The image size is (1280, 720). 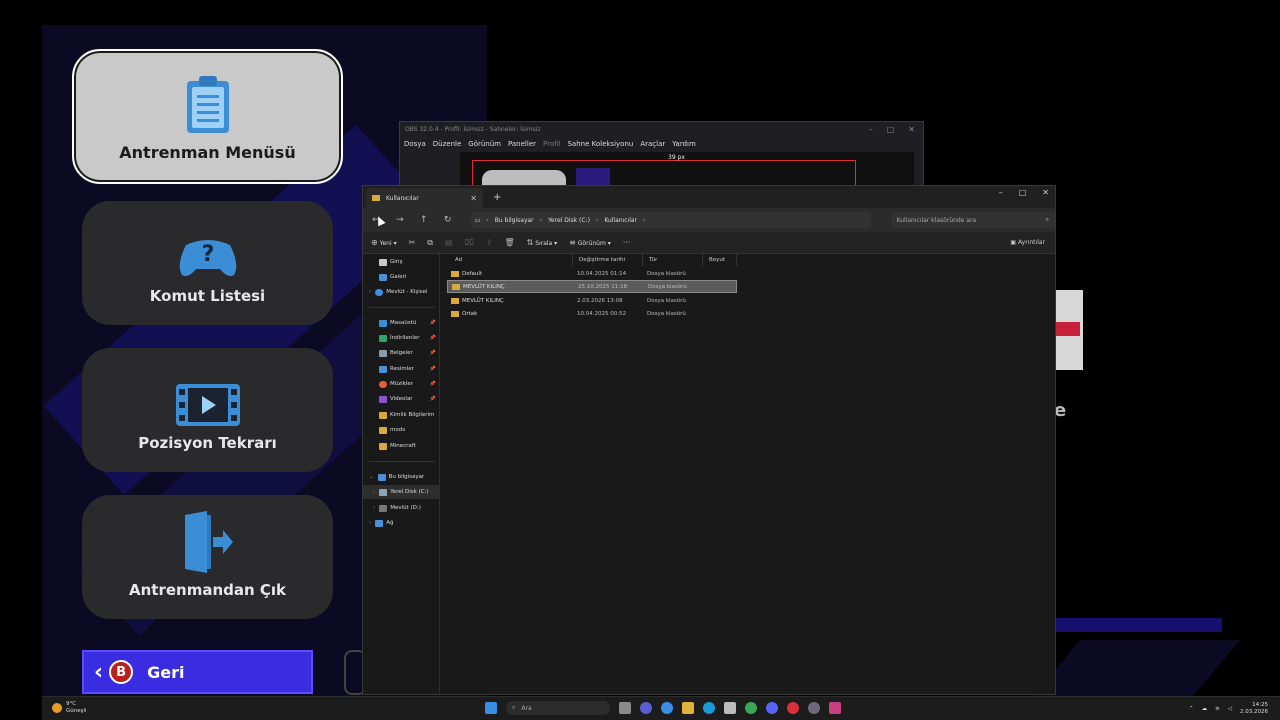 I want to click on delete-icon: 🗑, so click(x=509, y=242).